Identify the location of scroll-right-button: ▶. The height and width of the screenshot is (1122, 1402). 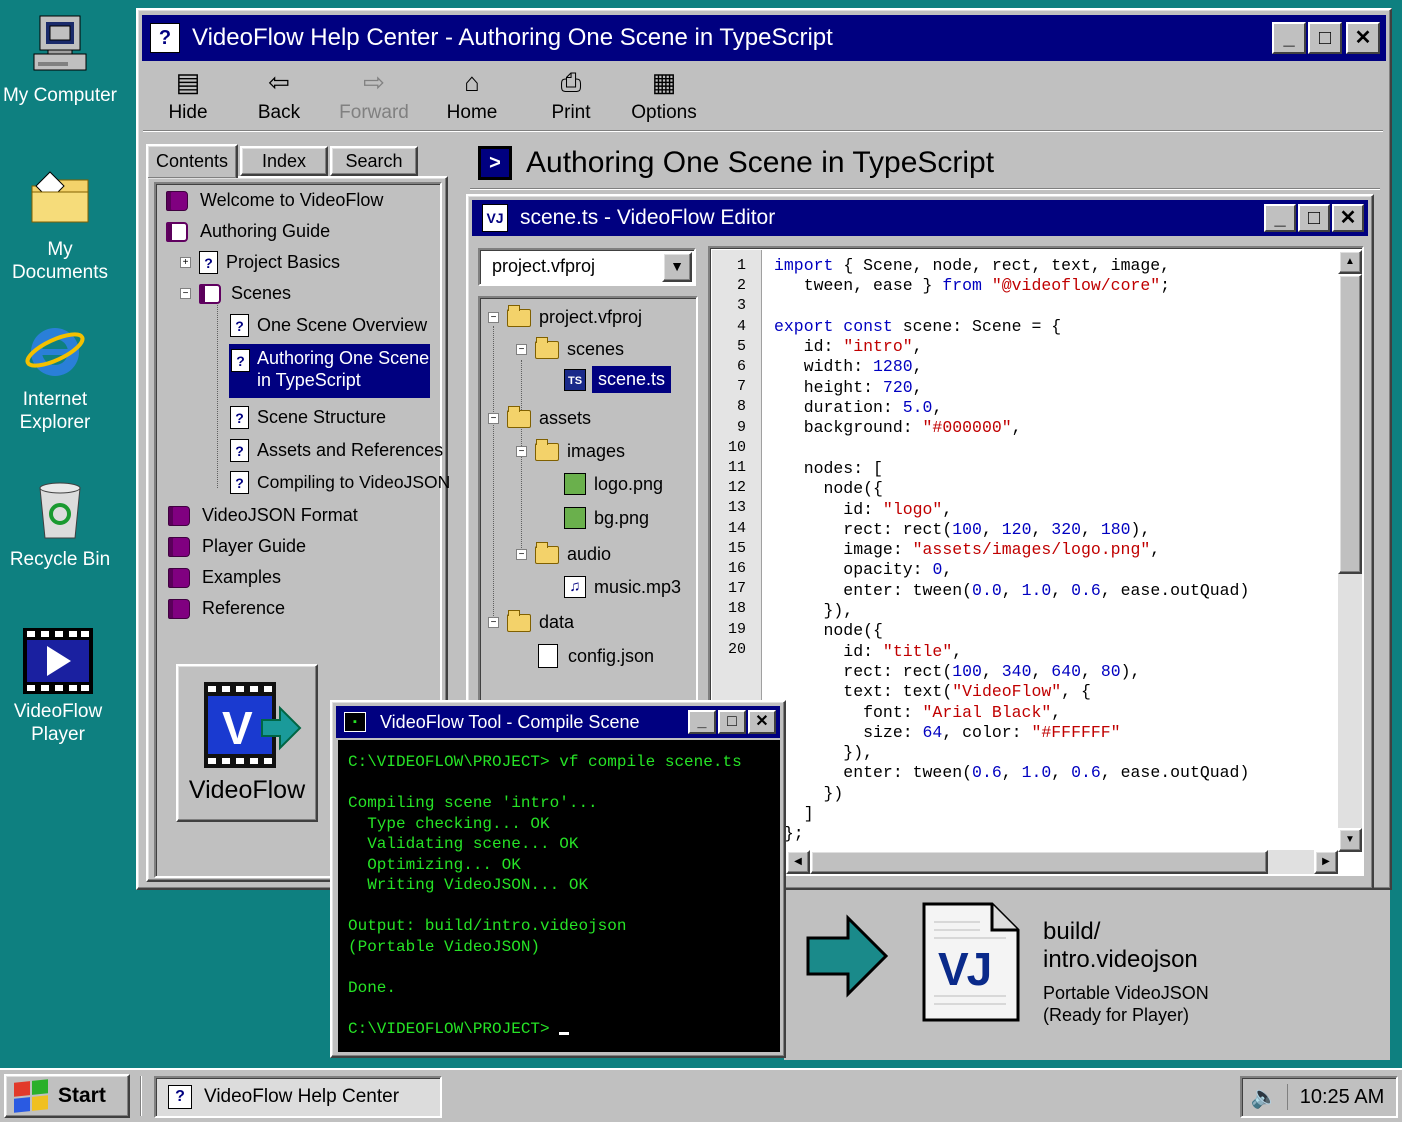
(1326, 862).